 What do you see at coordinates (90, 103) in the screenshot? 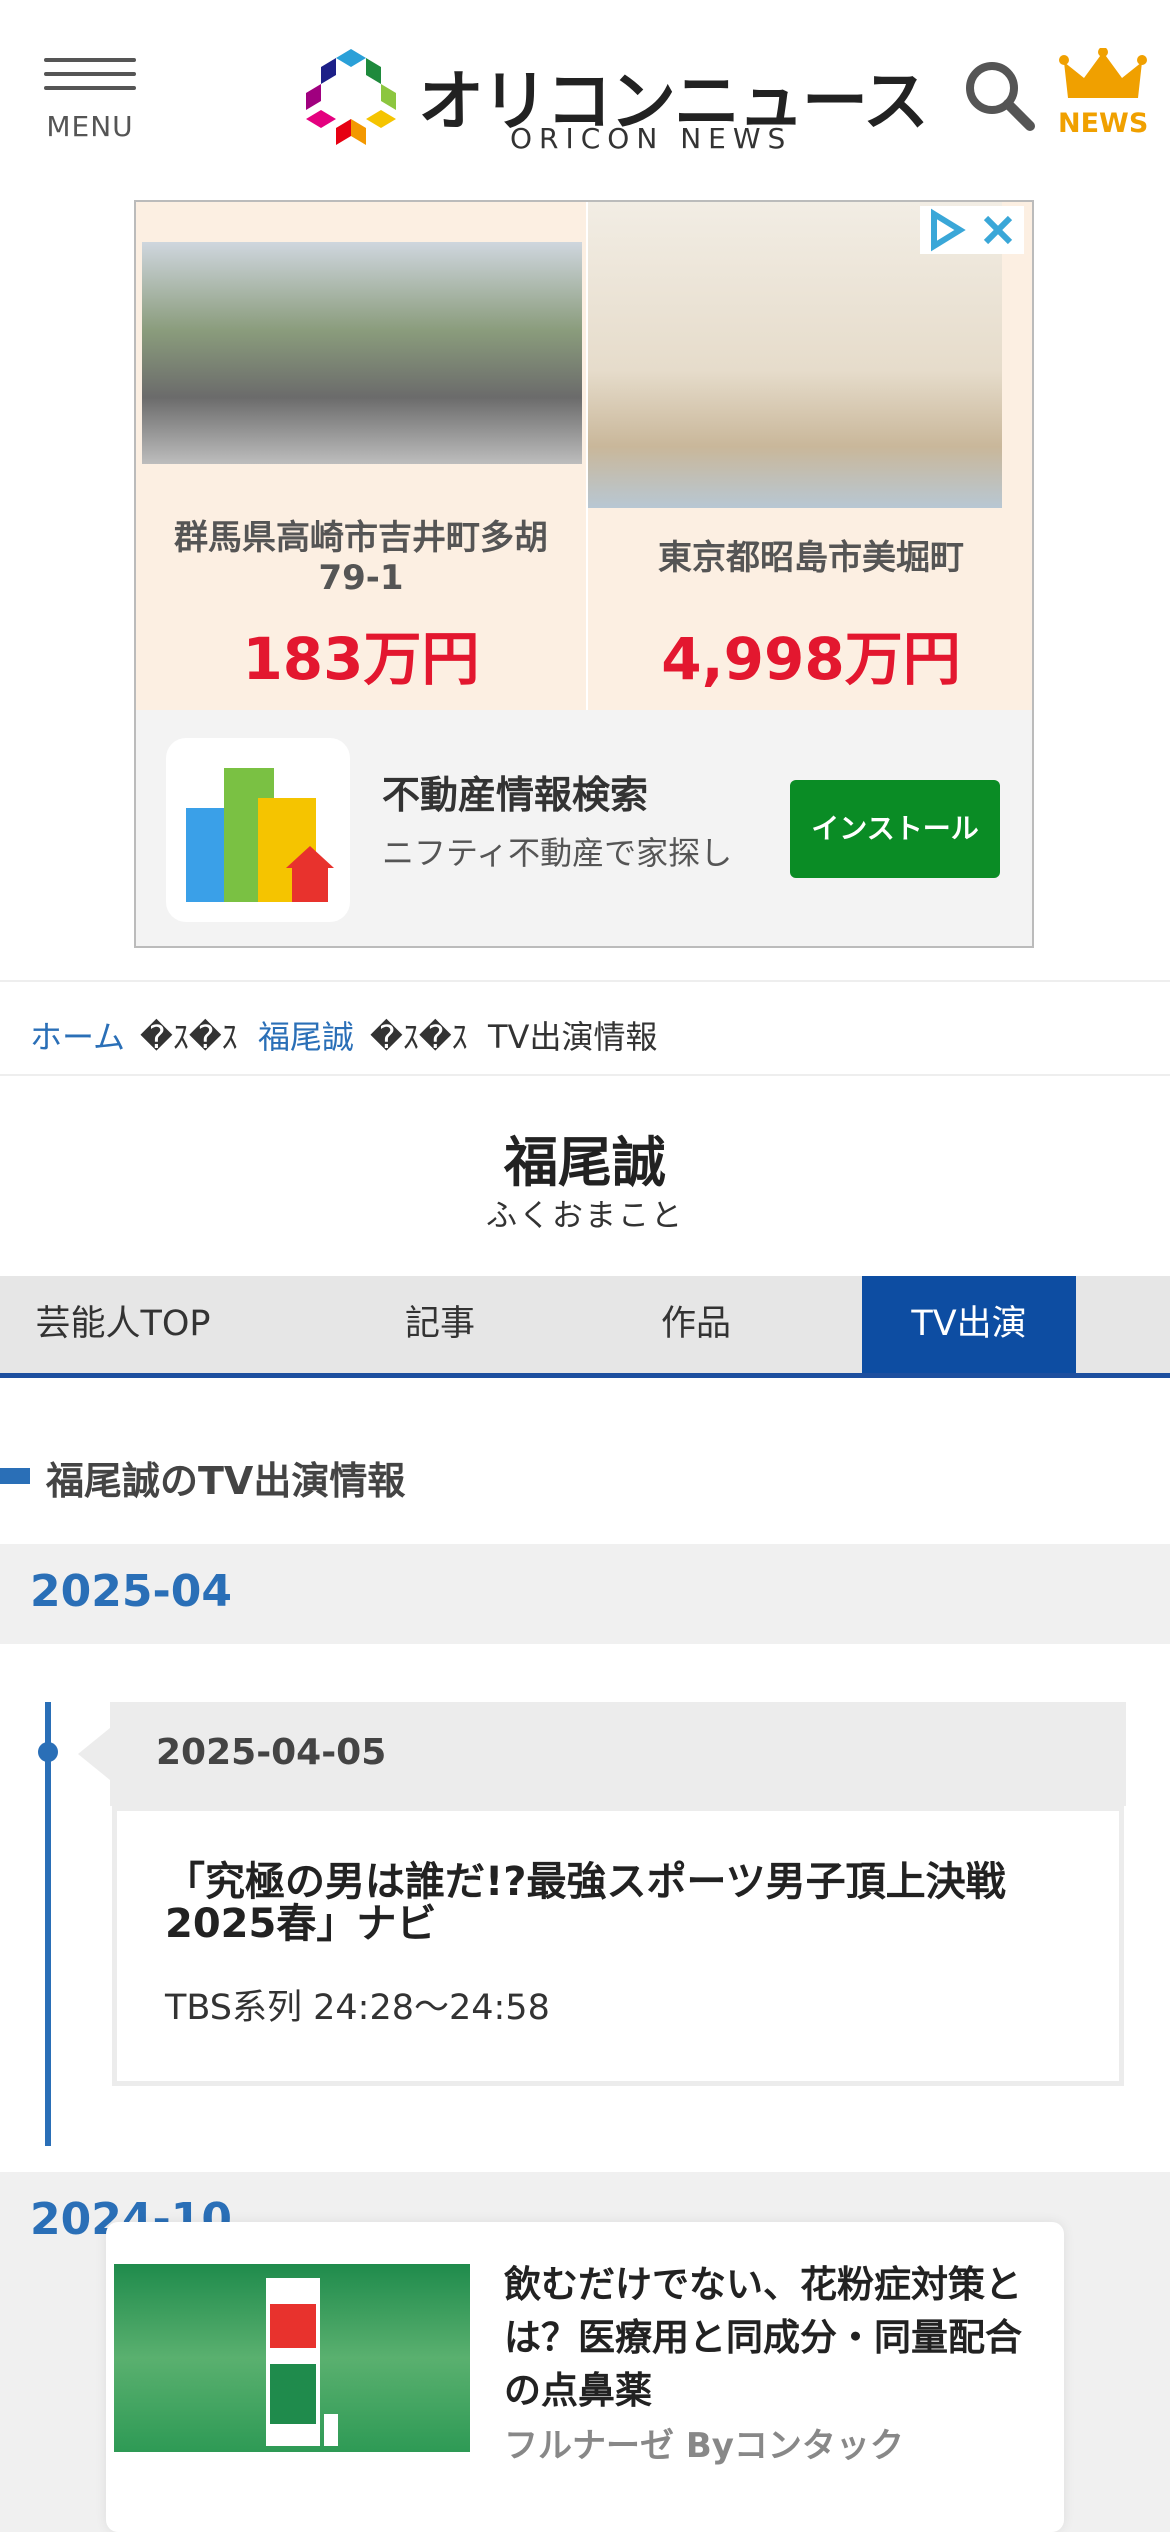
I see `menu-button: MENU` at bounding box center [90, 103].